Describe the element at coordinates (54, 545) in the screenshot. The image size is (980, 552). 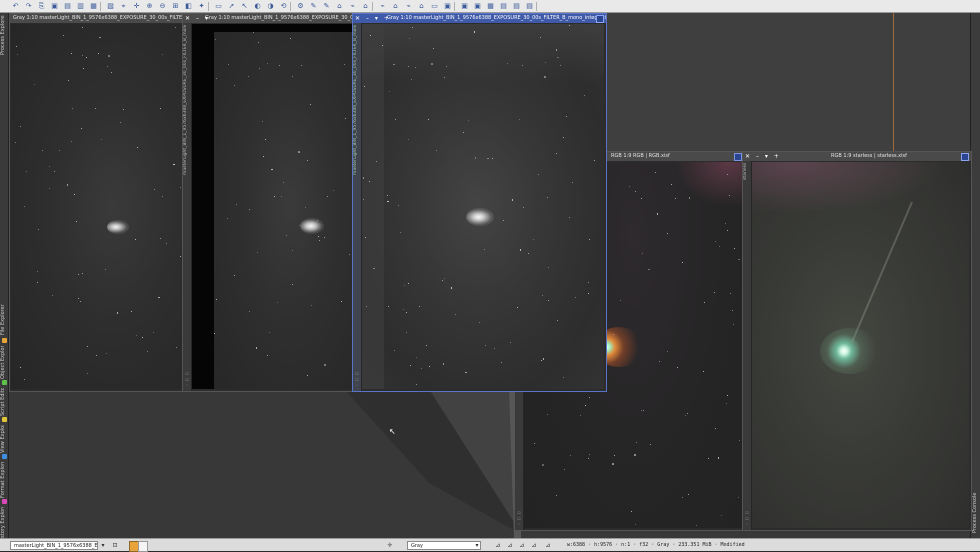
I see `view-selector: masterLight_BIN_1_9576x6388_EX` at that location.